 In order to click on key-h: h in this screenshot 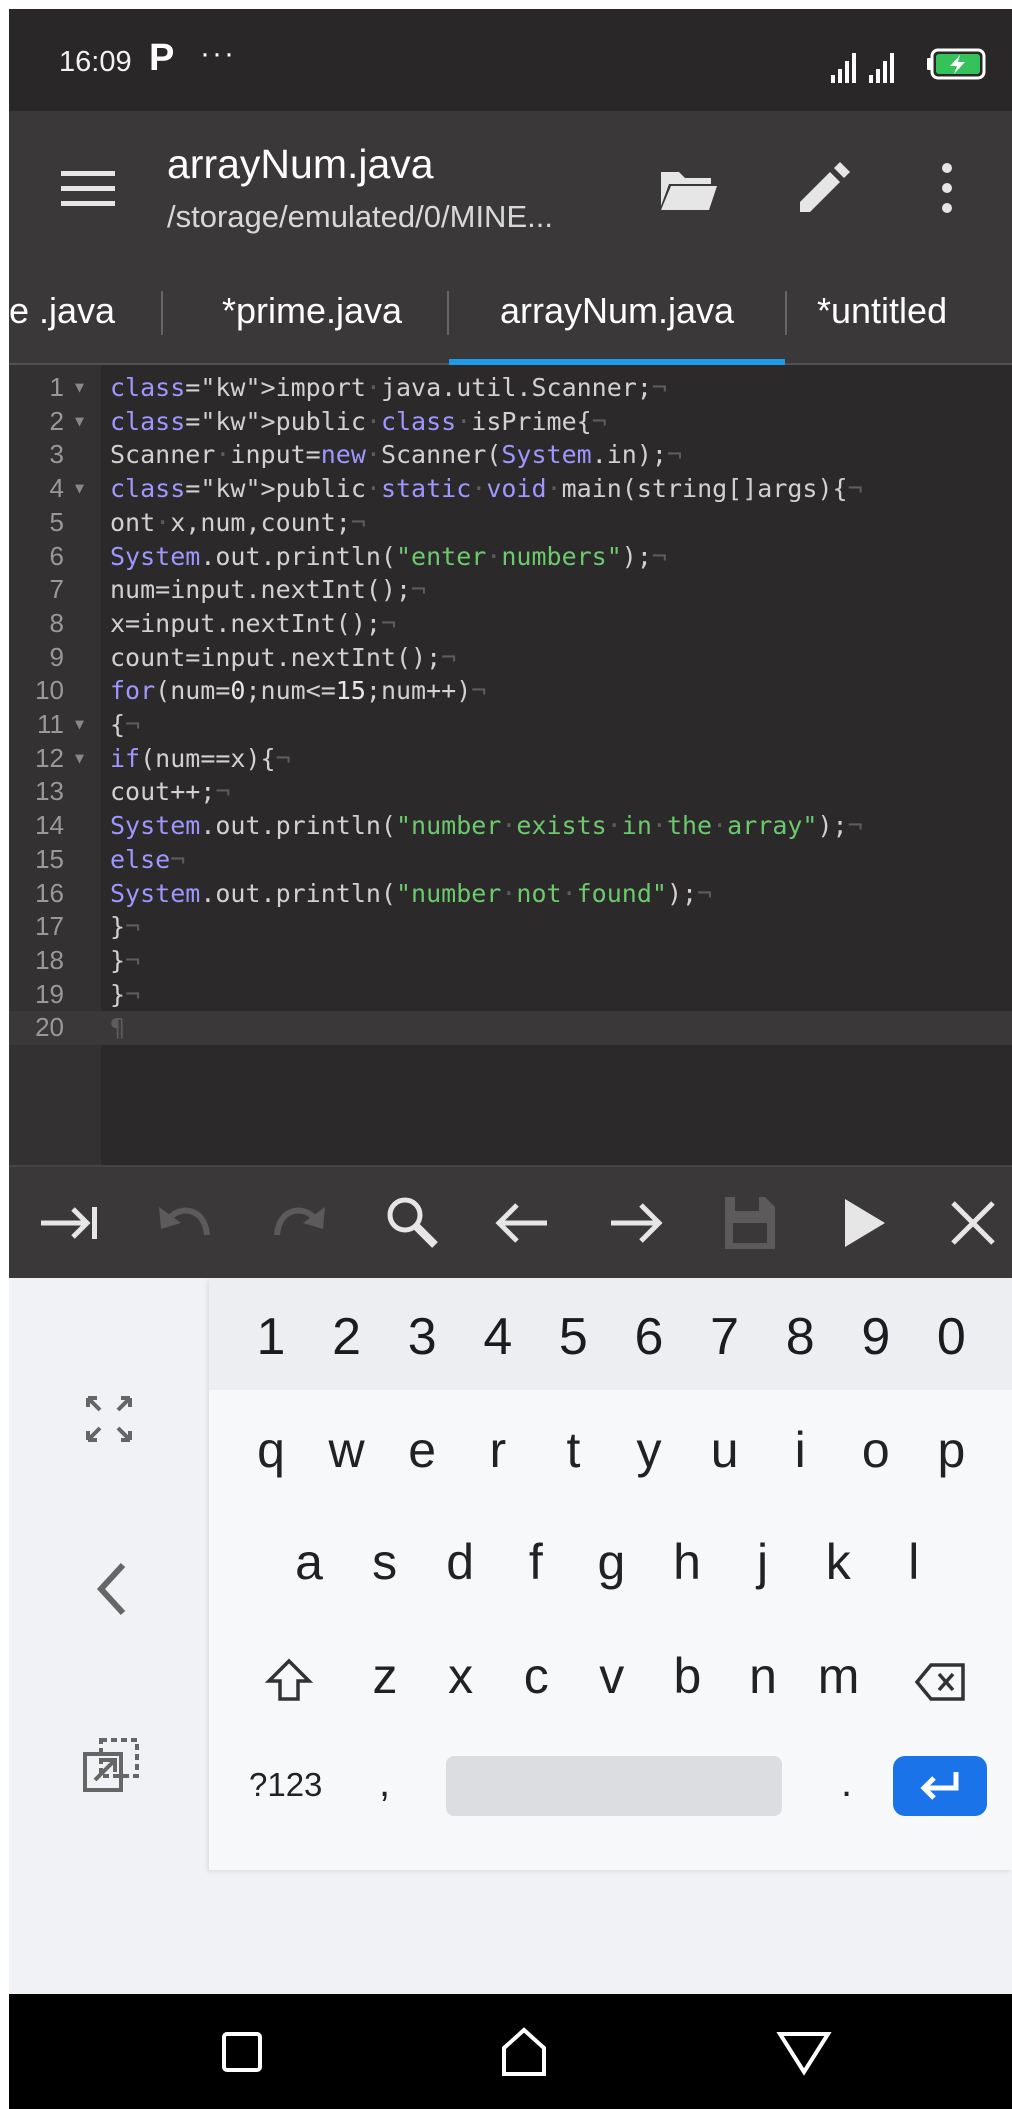, I will do `click(687, 1562)`.